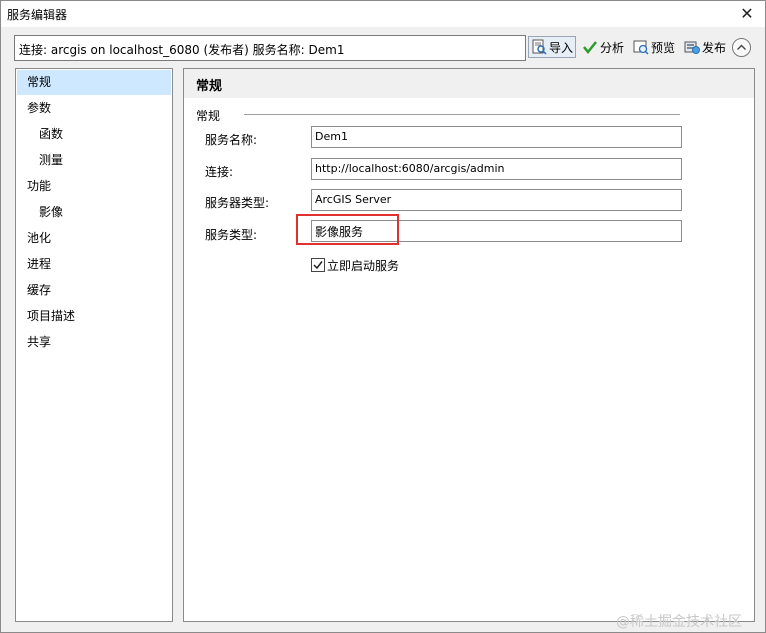 This screenshot has height=633, width=766. Describe the element at coordinates (714, 47) in the screenshot. I see `publish-label: 发布` at that location.